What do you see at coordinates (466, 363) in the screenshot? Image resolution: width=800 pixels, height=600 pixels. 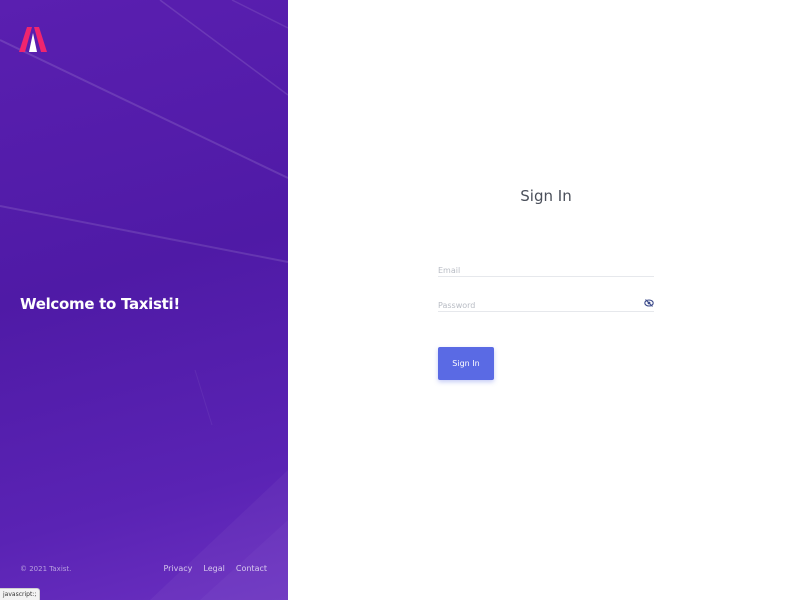 I see `signin-button: Sign In` at bounding box center [466, 363].